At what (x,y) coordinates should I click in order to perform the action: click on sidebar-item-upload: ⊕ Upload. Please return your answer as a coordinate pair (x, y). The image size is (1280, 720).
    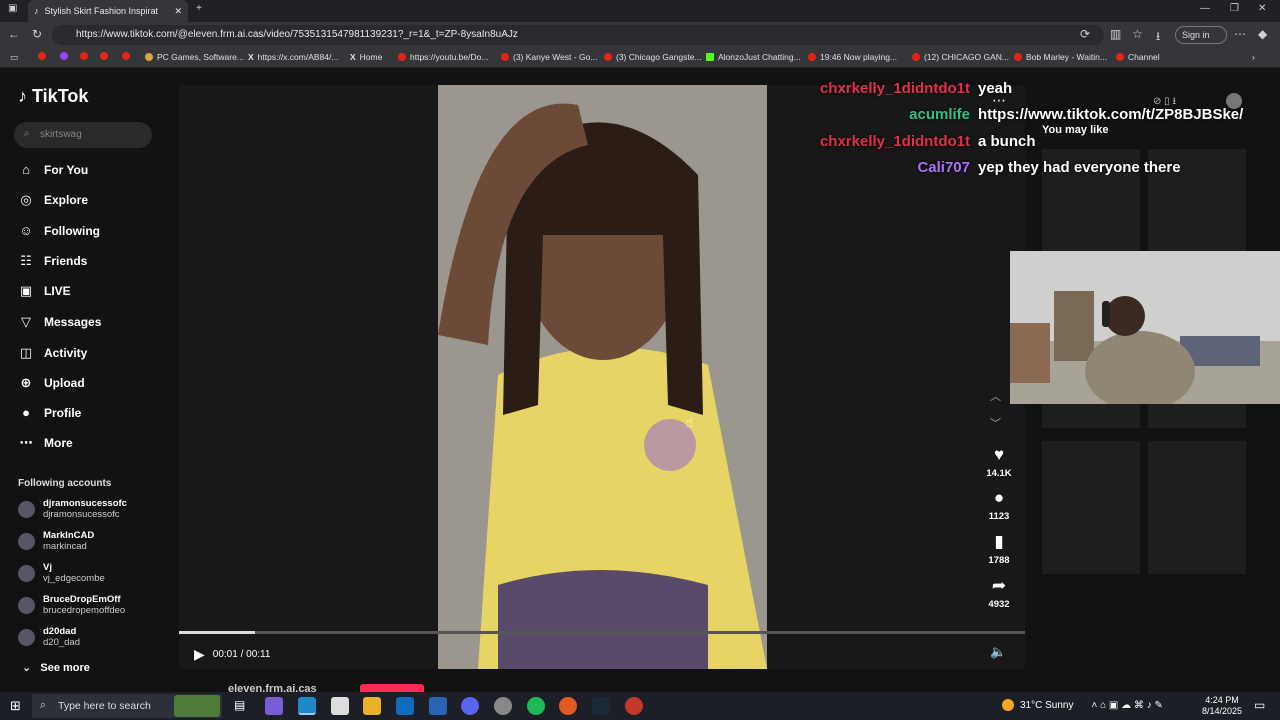
    Looking at the image, I should click on (51, 383).